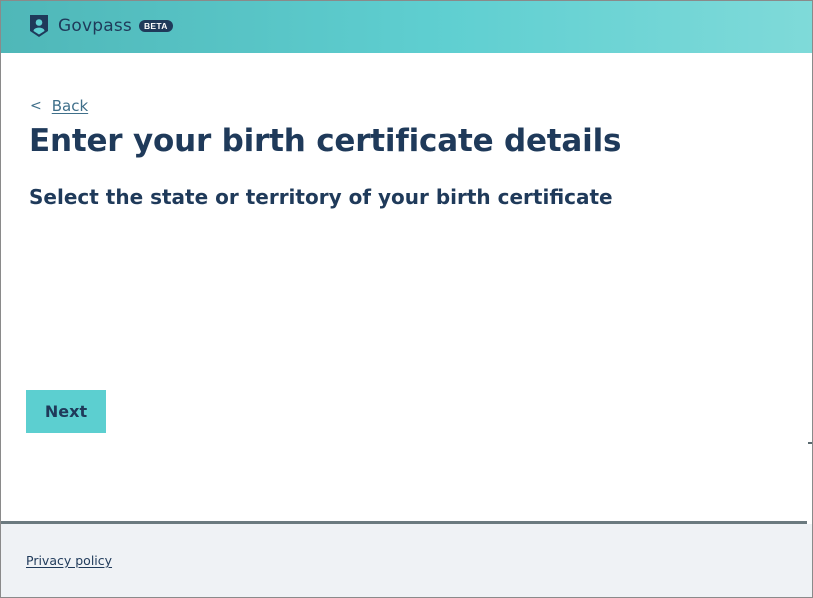 The width and height of the screenshot is (813, 598). Describe the element at coordinates (406, 560) in the screenshot. I see `footer: Privacy policy` at that location.